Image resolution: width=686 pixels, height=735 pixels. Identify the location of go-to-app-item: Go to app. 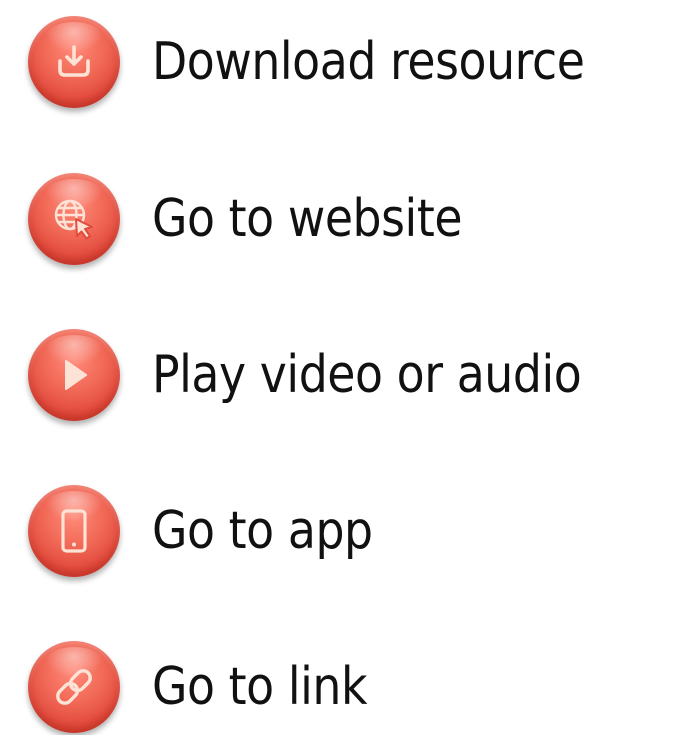
(215, 531).